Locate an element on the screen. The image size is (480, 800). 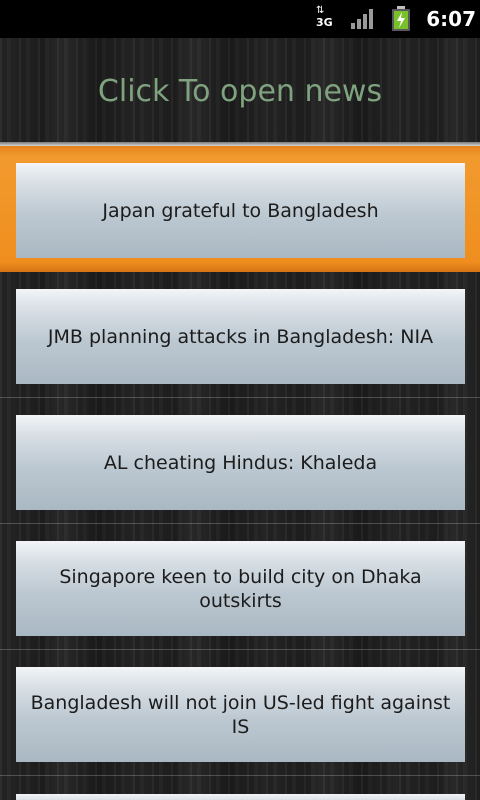
page-title: Click To open news is located at coordinates (240, 91).